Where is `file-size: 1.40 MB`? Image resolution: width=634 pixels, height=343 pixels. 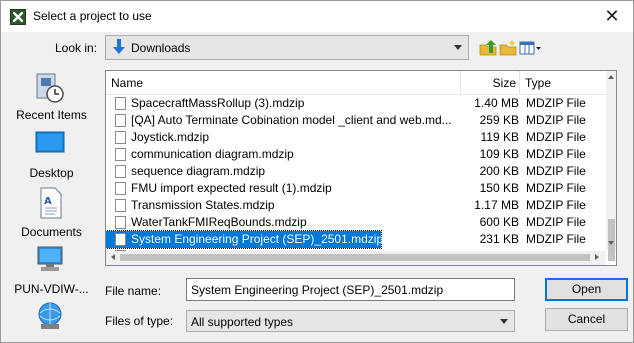
file-size: 1.40 MB is located at coordinates (496, 103).